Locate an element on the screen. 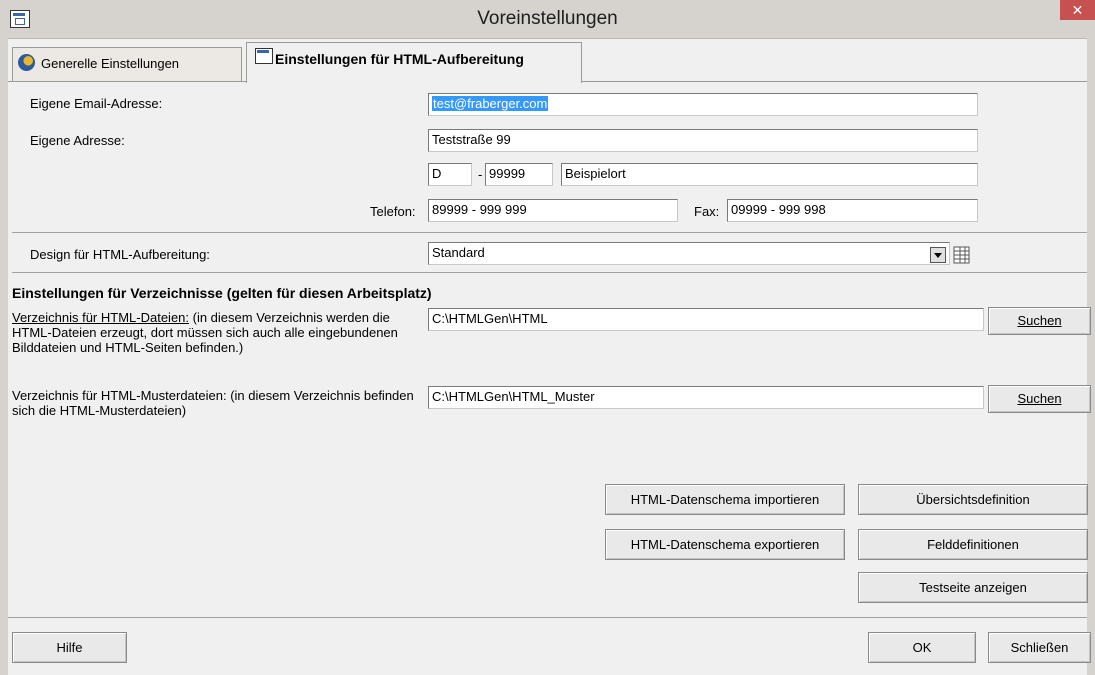 This screenshot has height=675, width=1095. city-field: Beispielort is located at coordinates (769, 174).